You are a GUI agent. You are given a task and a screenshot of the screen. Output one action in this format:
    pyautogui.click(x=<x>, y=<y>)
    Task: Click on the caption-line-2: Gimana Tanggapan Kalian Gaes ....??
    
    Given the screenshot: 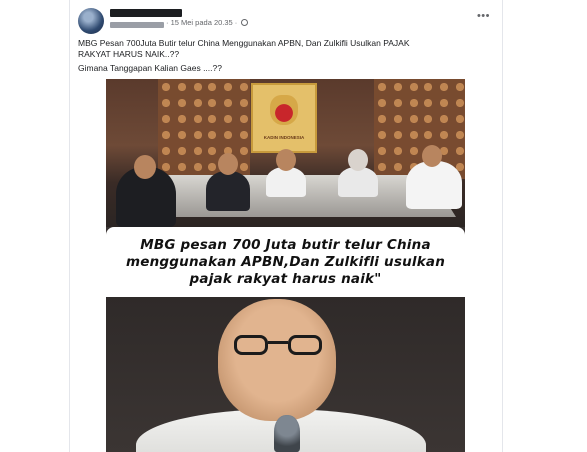 What is the action you would take?
    pyautogui.click(x=150, y=68)
    